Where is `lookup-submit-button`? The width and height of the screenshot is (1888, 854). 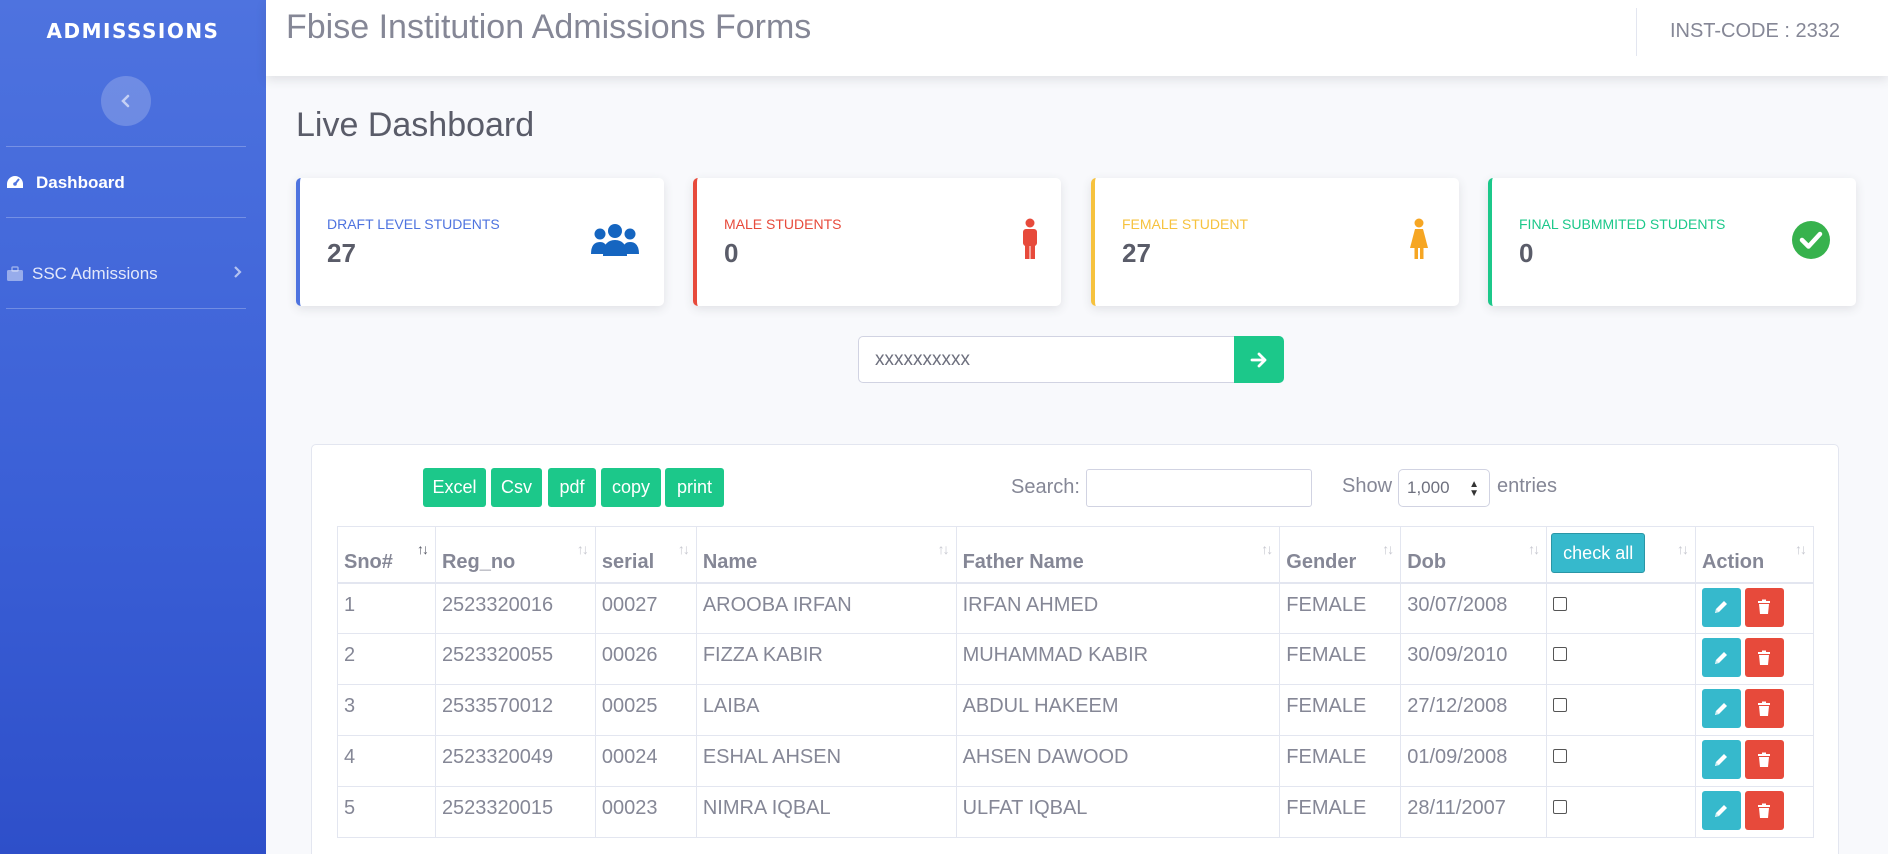 lookup-submit-button is located at coordinates (1259, 359).